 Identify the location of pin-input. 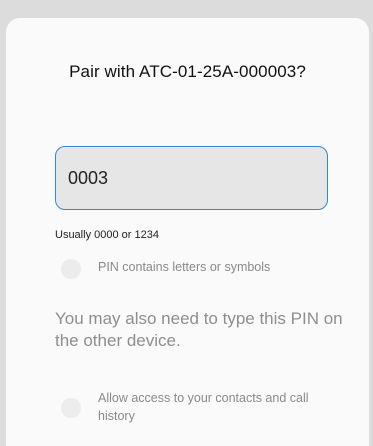
(191, 178).